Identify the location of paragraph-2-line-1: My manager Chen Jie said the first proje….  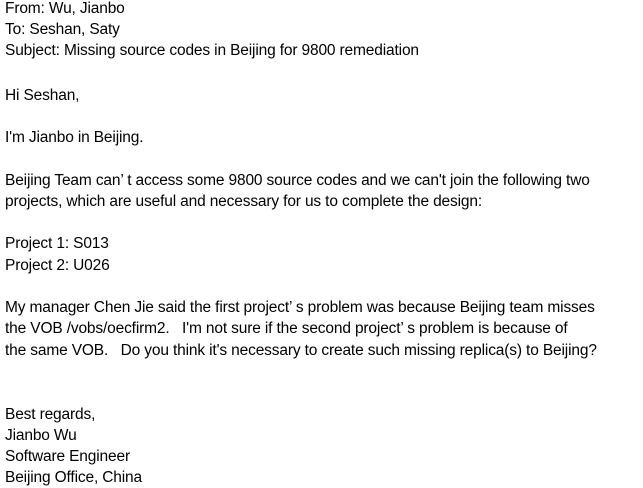
(300, 307).